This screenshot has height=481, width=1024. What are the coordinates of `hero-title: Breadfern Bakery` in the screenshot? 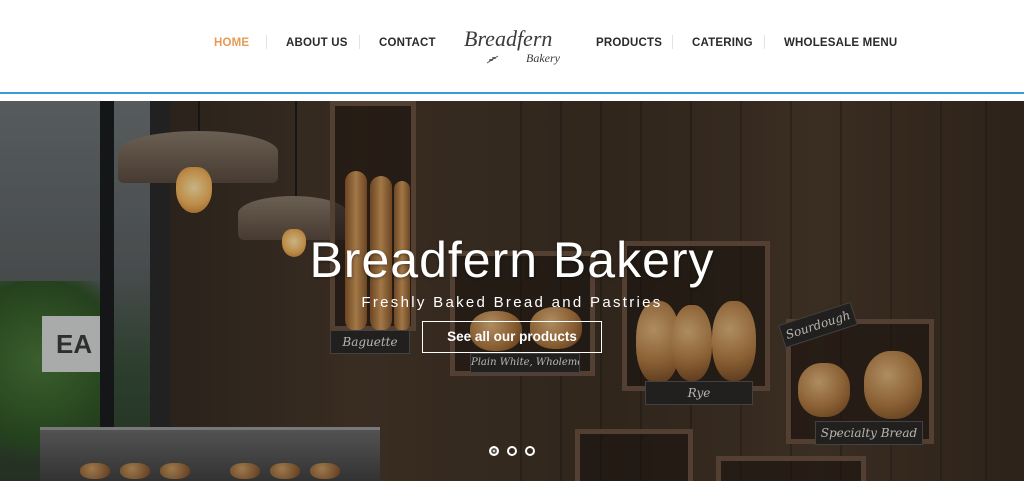 It's located at (512, 260).